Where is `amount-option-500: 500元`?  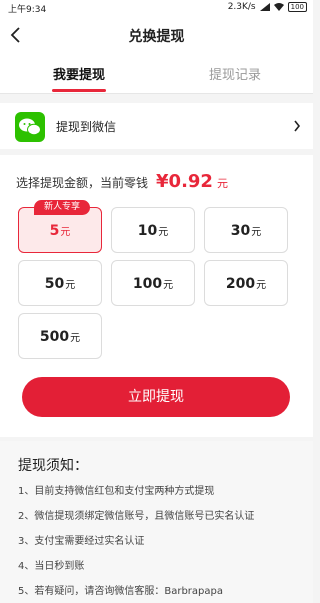 amount-option-500: 500元 is located at coordinates (60, 336).